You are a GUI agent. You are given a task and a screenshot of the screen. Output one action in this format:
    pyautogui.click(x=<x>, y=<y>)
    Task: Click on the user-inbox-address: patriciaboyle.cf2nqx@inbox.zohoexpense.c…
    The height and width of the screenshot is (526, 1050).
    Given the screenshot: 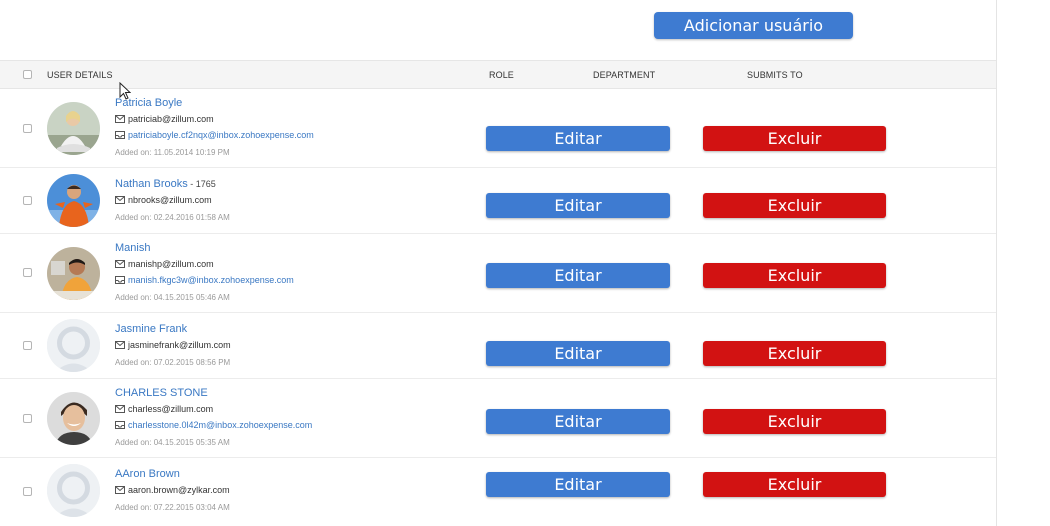 What is the action you would take?
    pyautogui.click(x=221, y=135)
    